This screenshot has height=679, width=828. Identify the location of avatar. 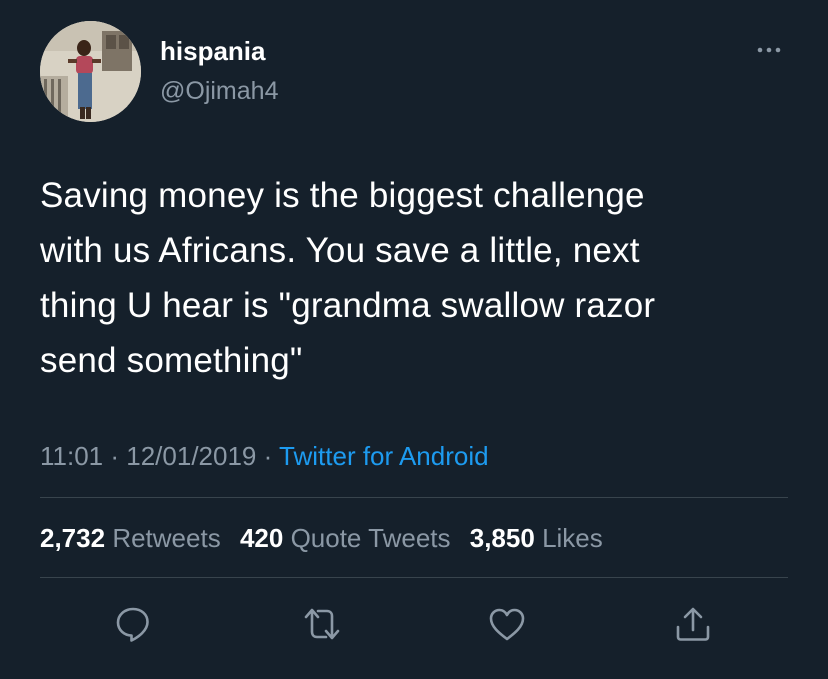
(90, 71).